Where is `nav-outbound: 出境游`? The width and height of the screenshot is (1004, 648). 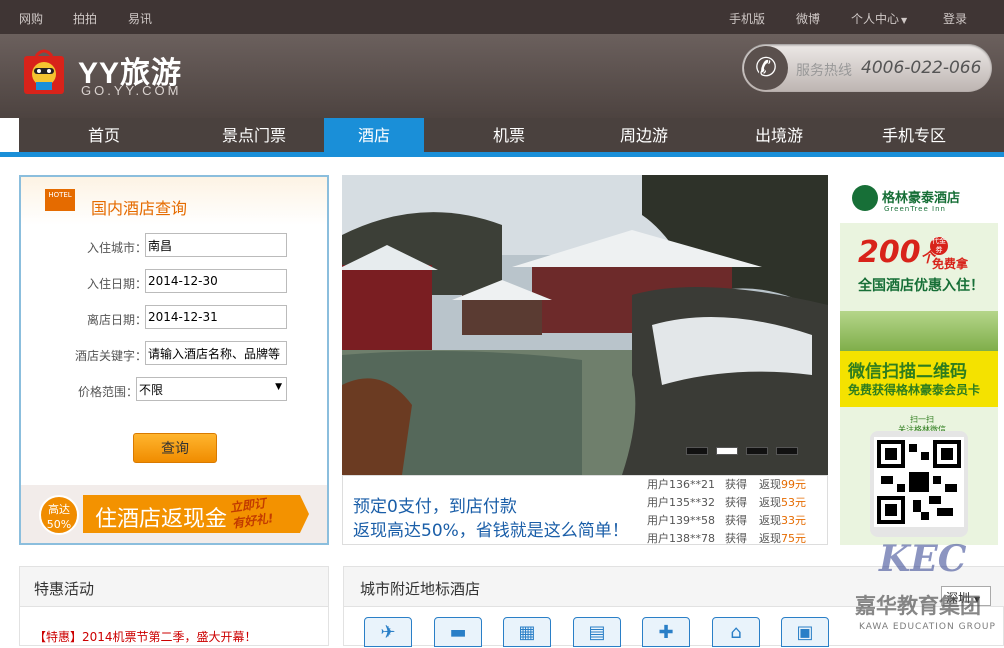
nav-outbound: 出境游 is located at coordinates (779, 136).